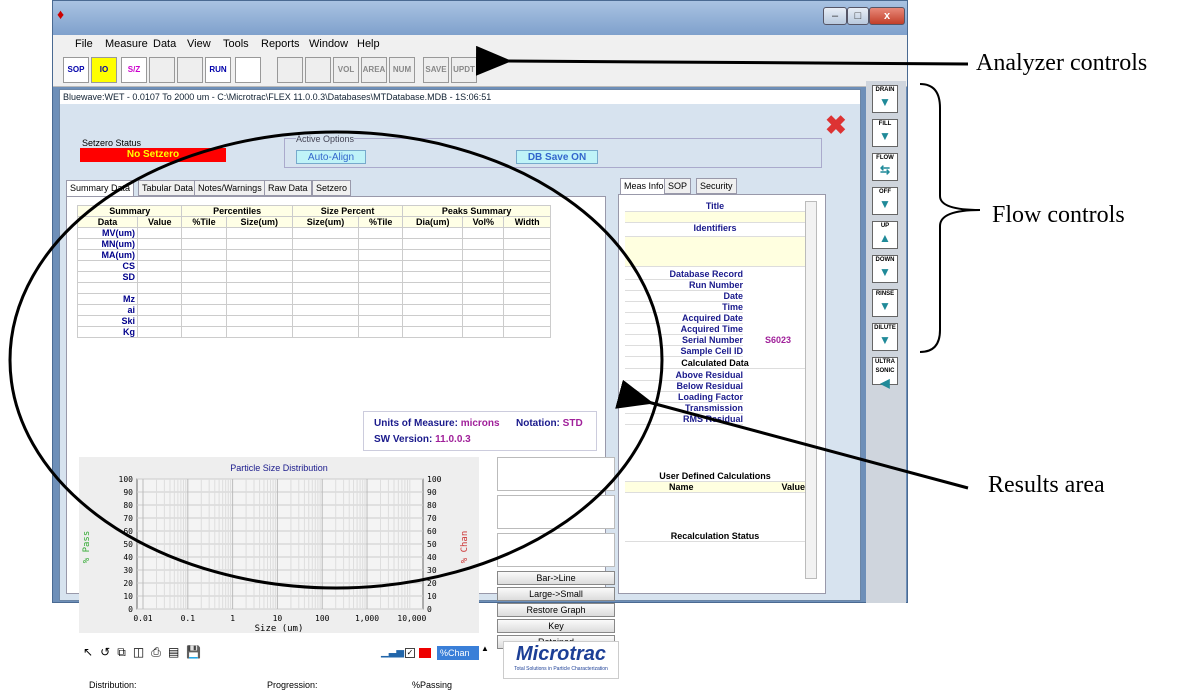 The height and width of the screenshot is (690, 1189). Describe the element at coordinates (138, 652) in the screenshot. I see `delete-icon: ◫` at that location.